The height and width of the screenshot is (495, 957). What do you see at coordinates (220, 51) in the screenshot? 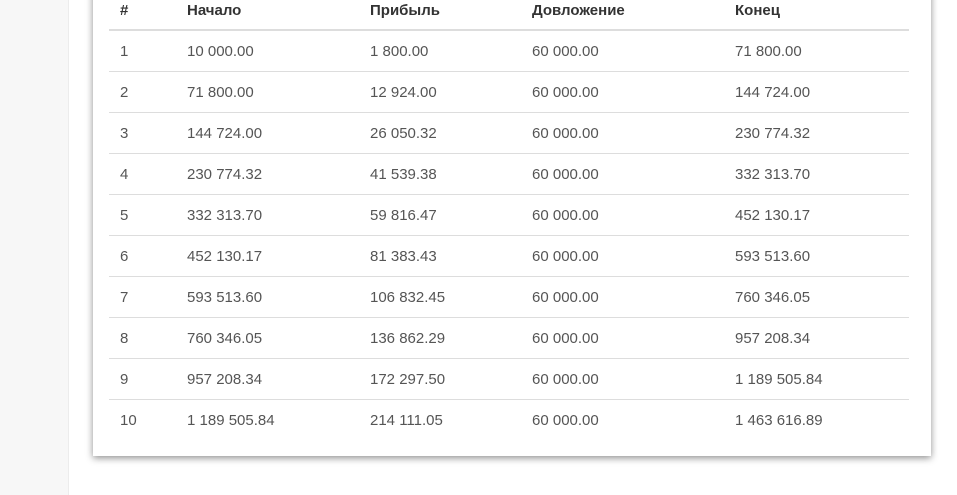
I see `cell-start: 10 000.00` at bounding box center [220, 51].